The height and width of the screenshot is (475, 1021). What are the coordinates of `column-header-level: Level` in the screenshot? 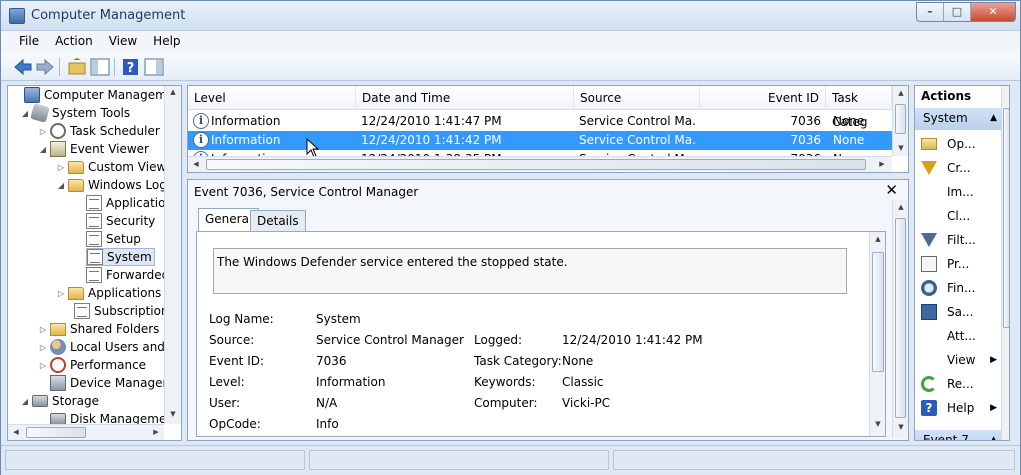 It's located at (272, 98).